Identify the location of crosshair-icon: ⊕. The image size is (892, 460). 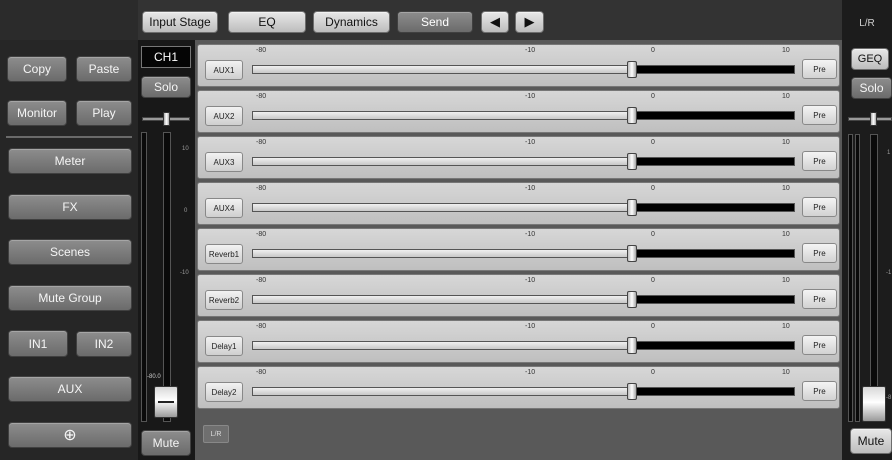
(70, 435).